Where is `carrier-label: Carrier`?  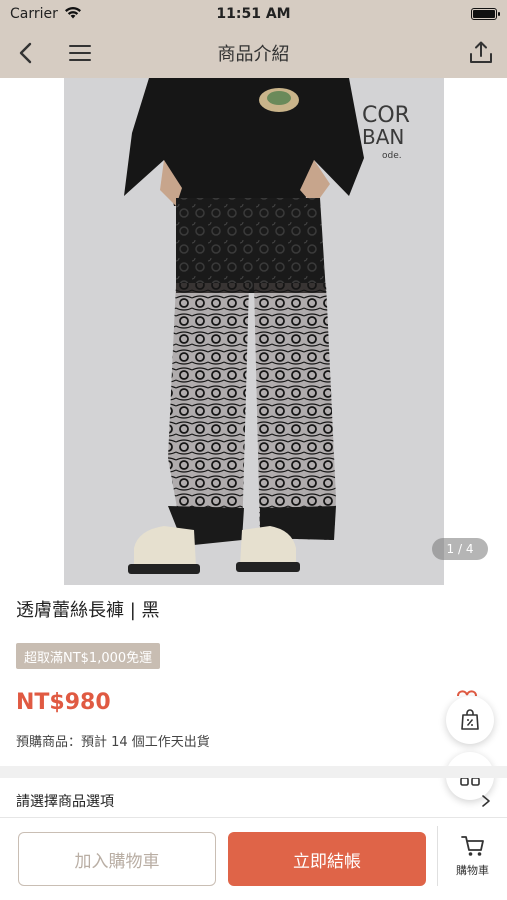 carrier-label: Carrier is located at coordinates (34, 14).